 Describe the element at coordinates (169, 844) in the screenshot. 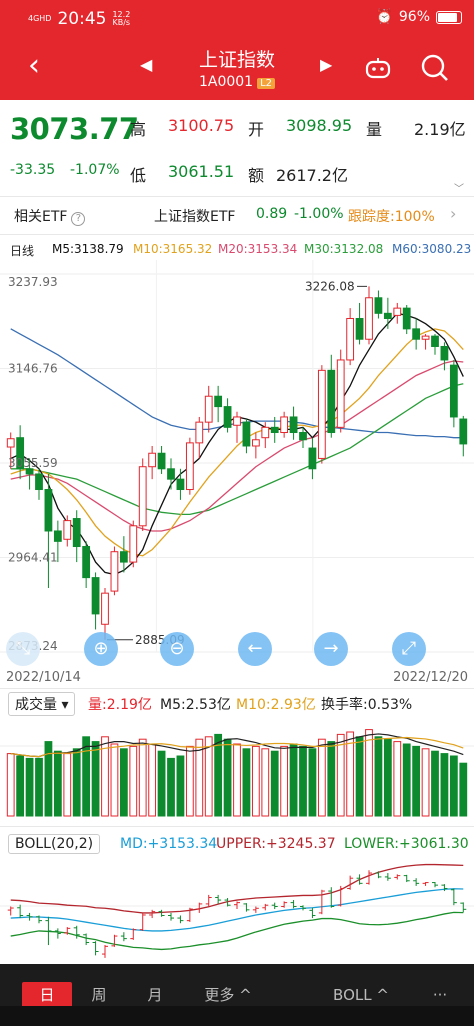

I see `boll-md: MD:+3153.34` at that location.